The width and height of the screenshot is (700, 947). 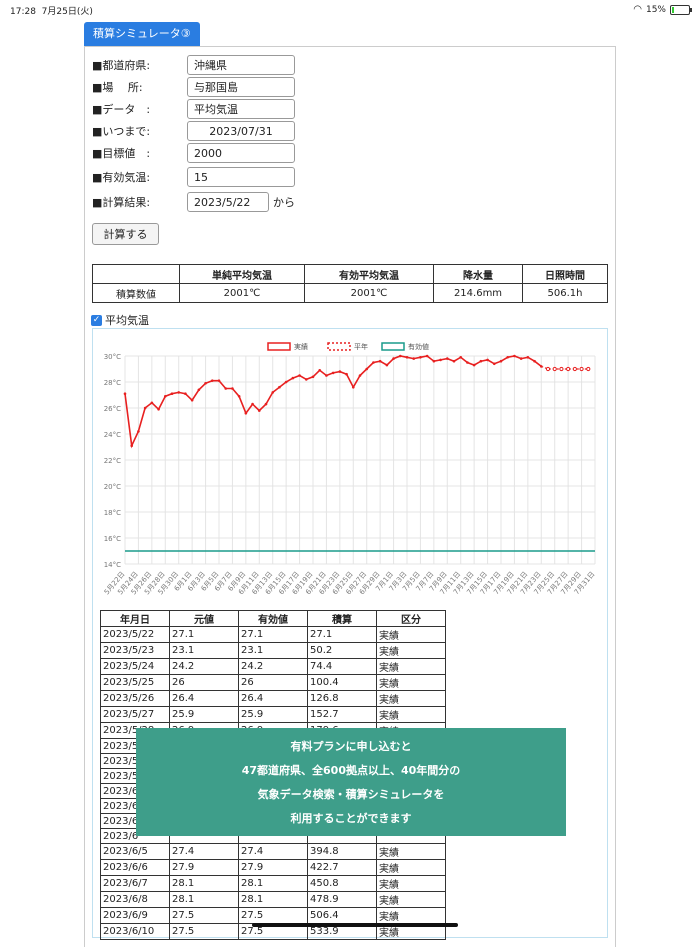 I want to click on battery-icon, so click(x=681, y=9).